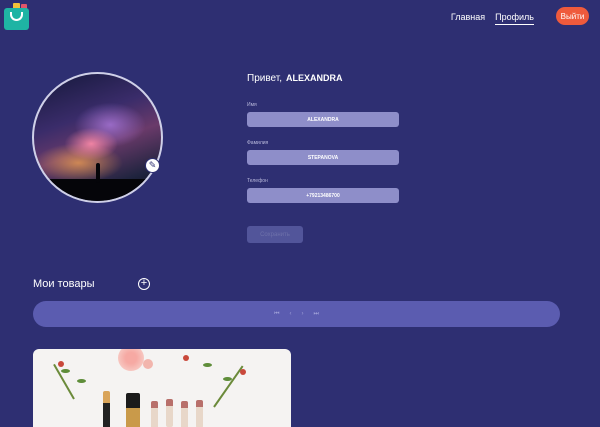 This screenshot has width=600, height=427. What do you see at coordinates (323, 157) in the screenshot?
I see `last-name-field: STEPANOVA` at bounding box center [323, 157].